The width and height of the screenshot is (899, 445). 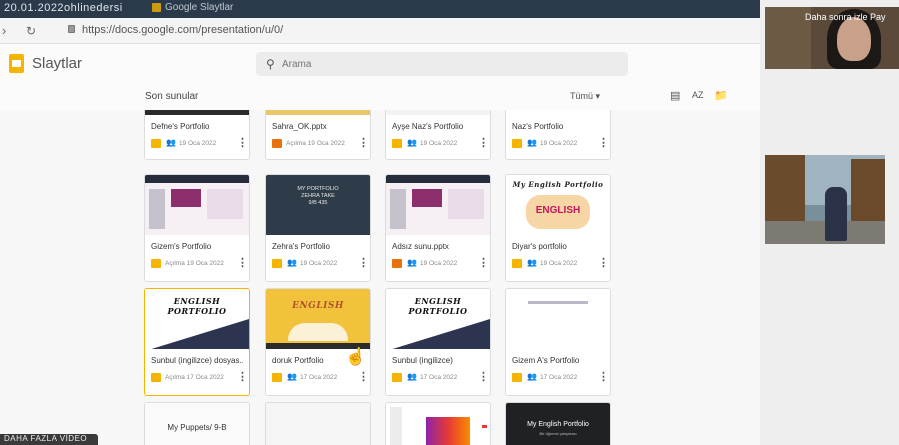 What do you see at coordinates (63, 8) in the screenshot?
I see `tab-title: 20.01.2022ohlinedersi` at bounding box center [63, 8].